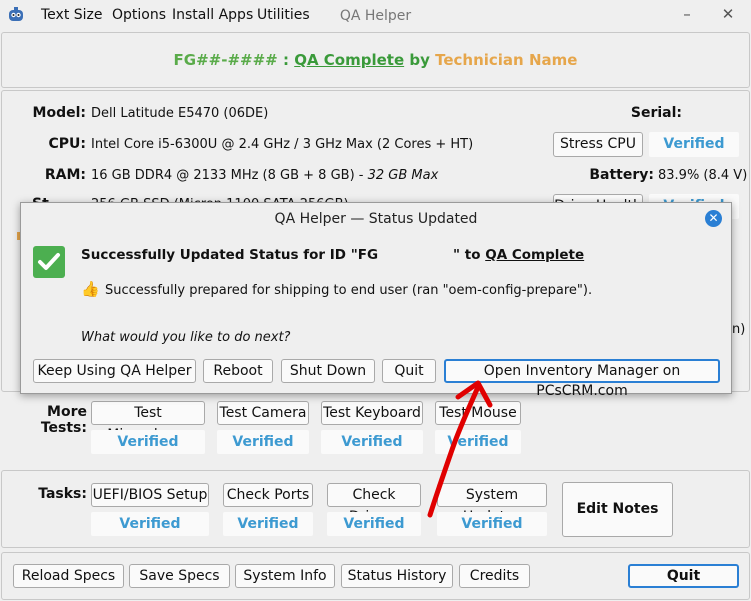  I want to click on uefi-verified-badge: Verified, so click(150, 524).